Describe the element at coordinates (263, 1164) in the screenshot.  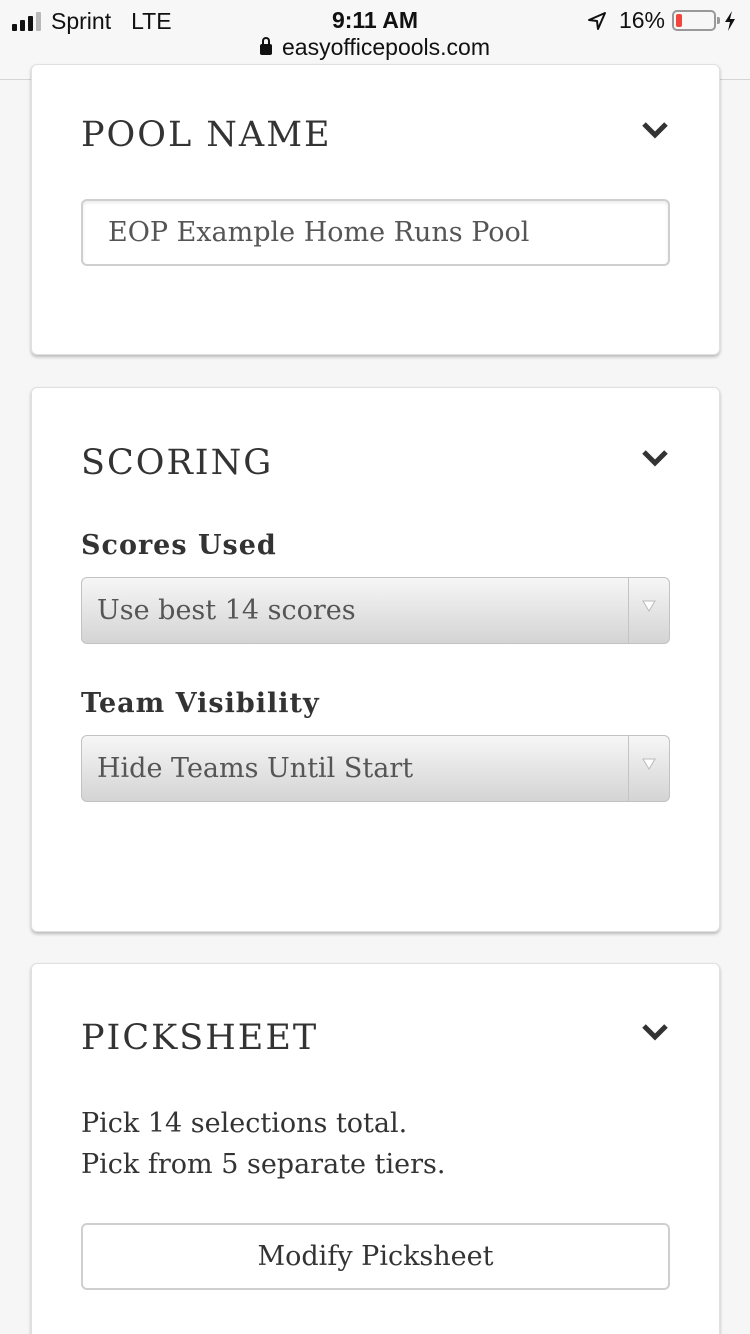
I see `picksheet-line-2: Pick from 5 separate tiers.` at that location.